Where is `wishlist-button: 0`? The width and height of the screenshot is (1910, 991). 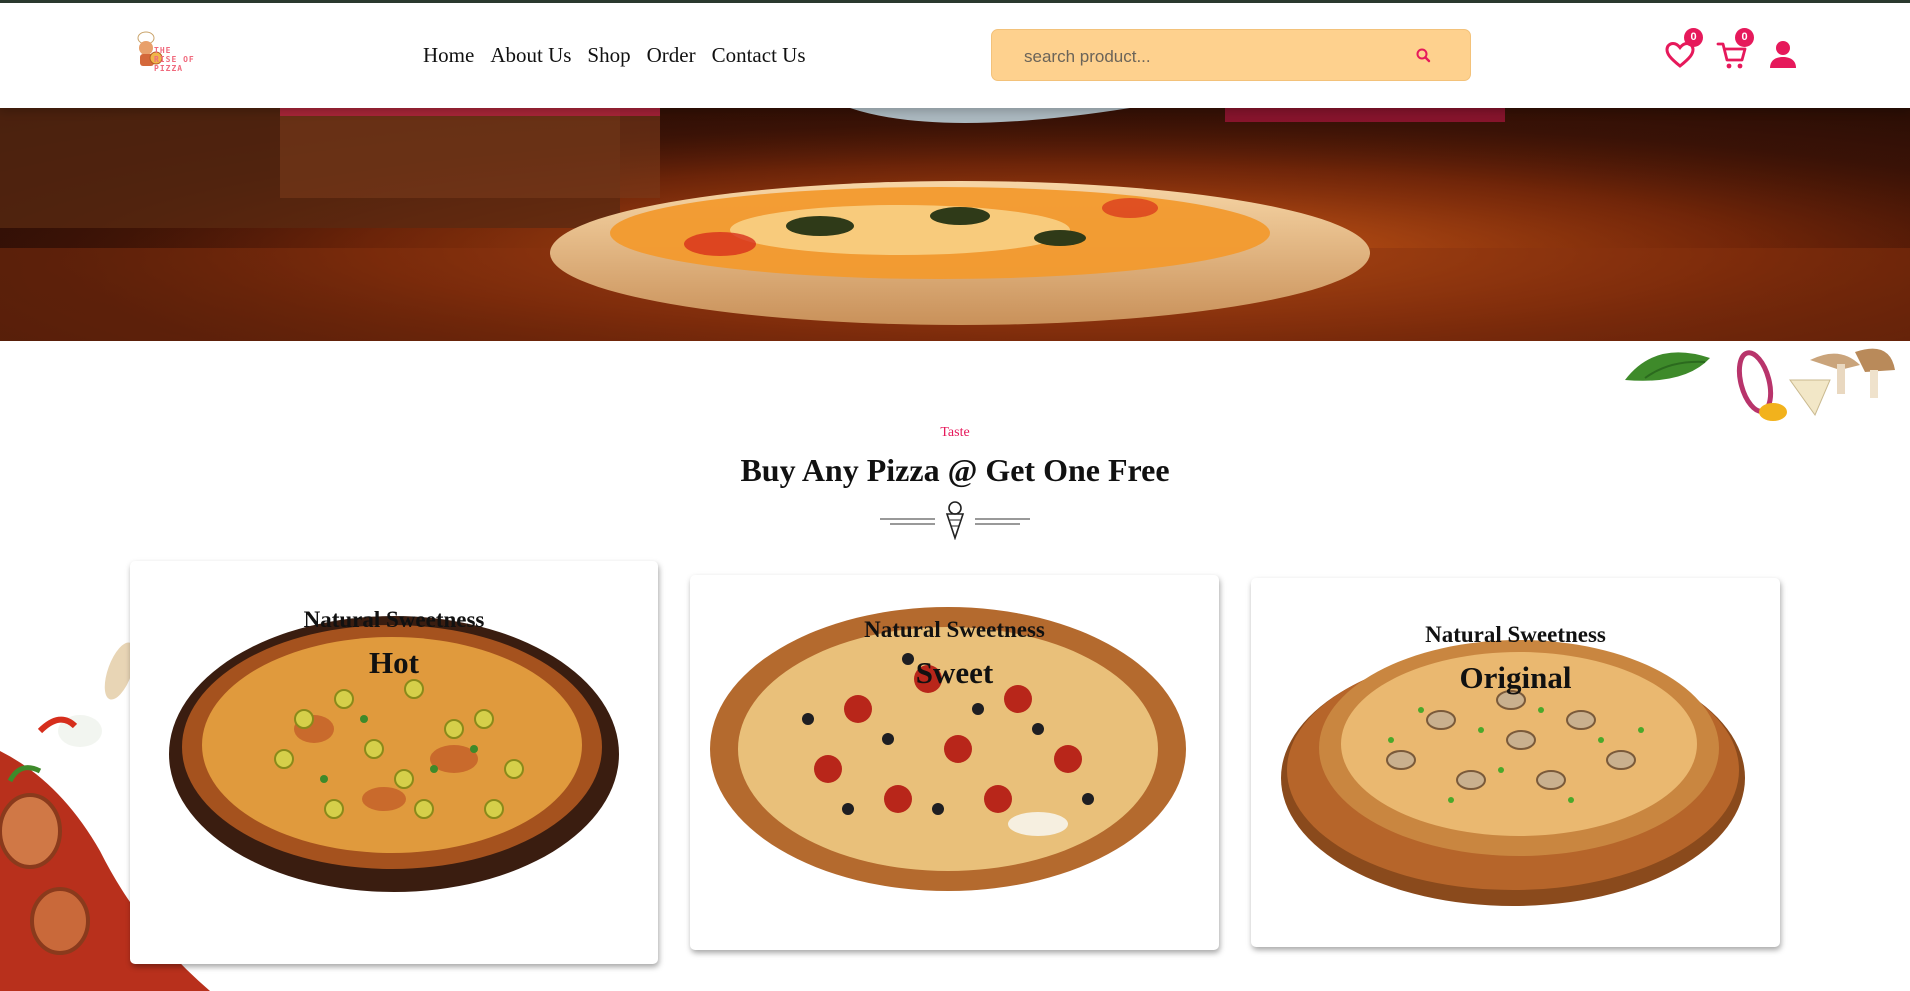
wishlist-button: 0 is located at coordinates (1683, 49).